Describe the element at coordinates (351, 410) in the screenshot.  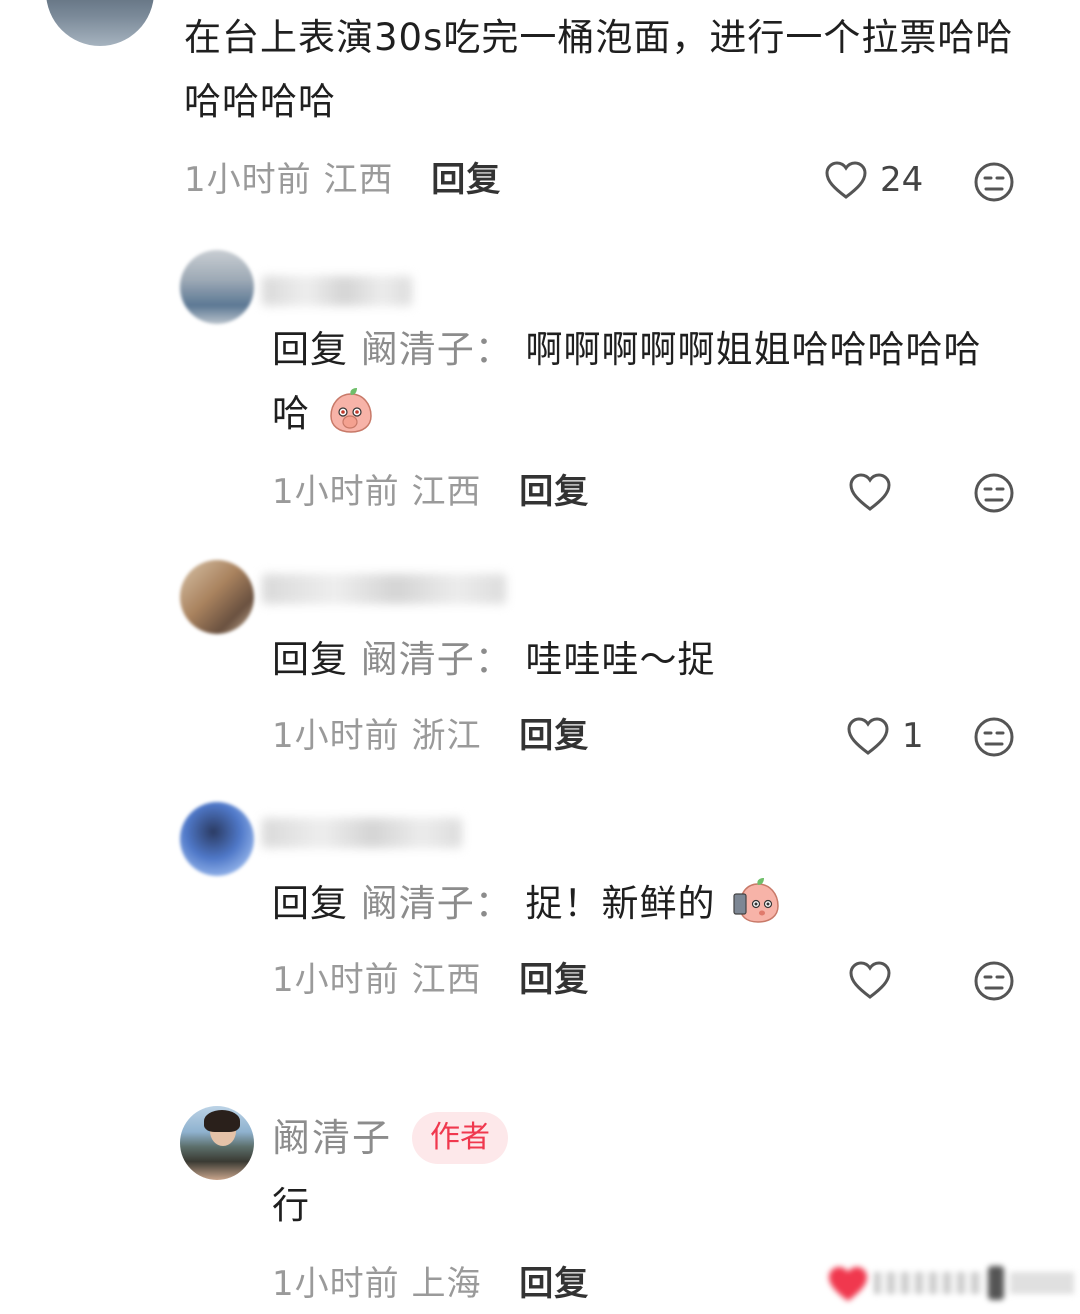
I see `peach-blush-emoji` at that location.